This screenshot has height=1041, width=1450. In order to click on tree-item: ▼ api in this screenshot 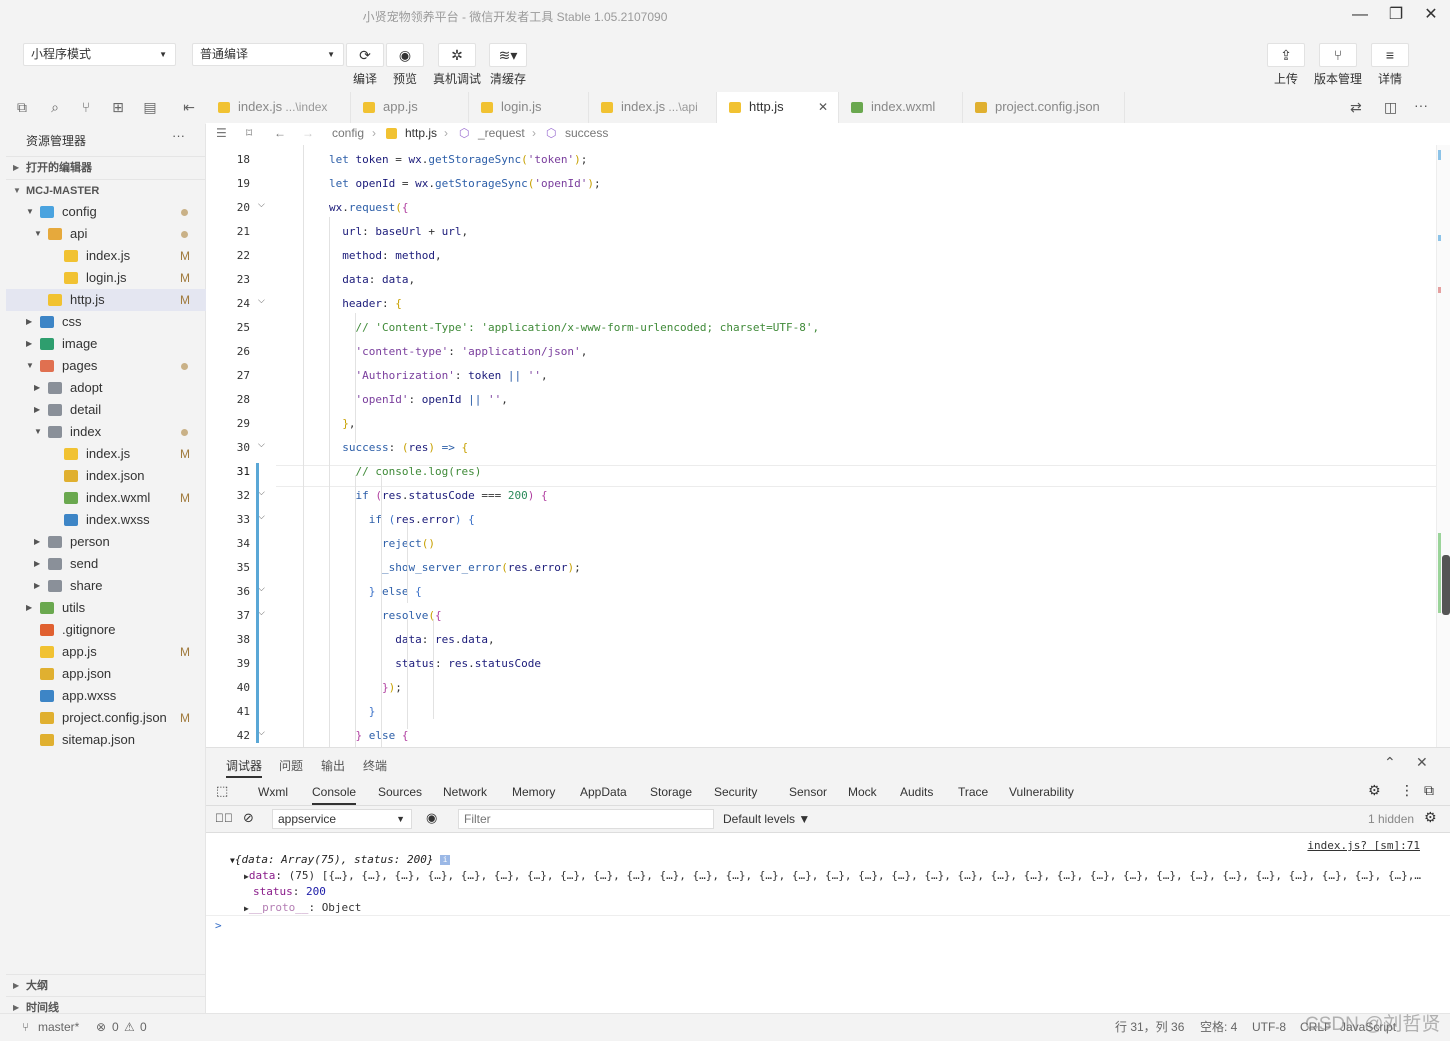, I will do `click(106, 234)`.